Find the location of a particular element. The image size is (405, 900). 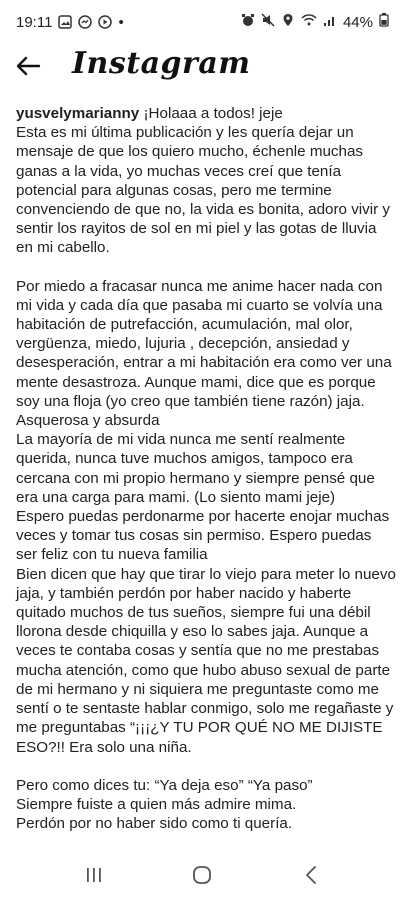

caption-paragraph: Siempre fuiste a quien más admire mima. is located at coordinates (156, 804).